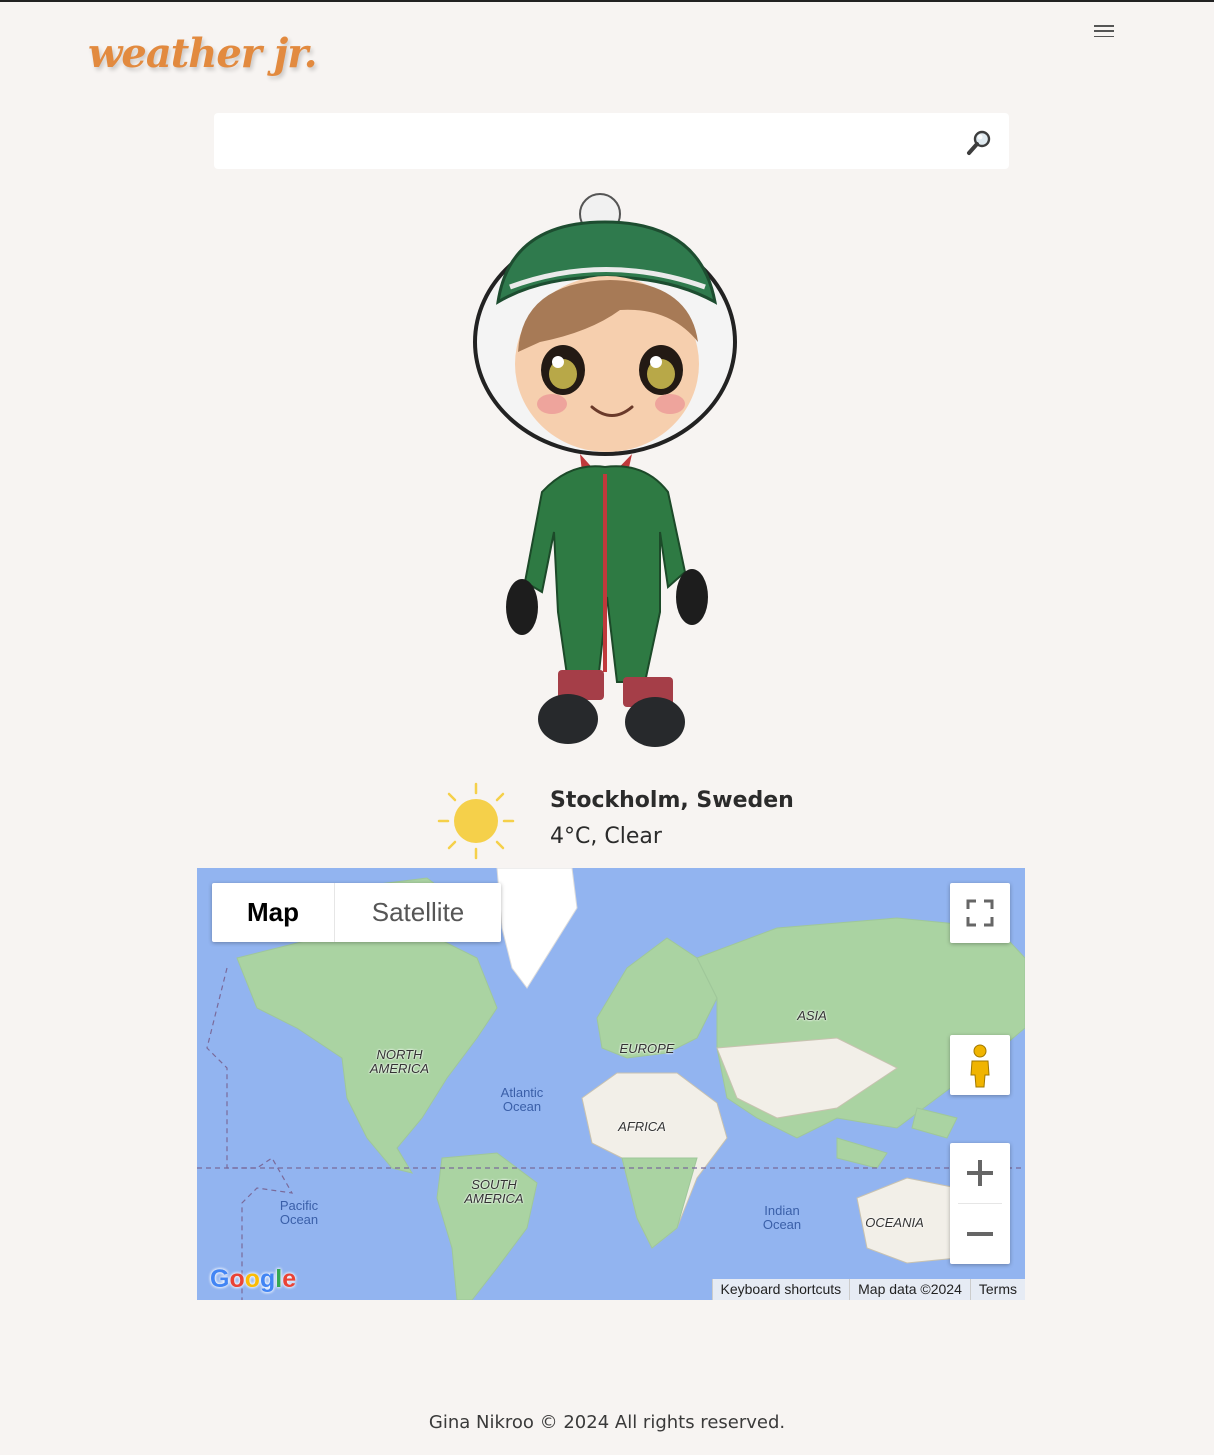 This screenshot has width=1214, height=1455. Describe the element at coordinates (672, 800) in the screenshot. I see `location-name: Stockholm, Sweden` at that location.